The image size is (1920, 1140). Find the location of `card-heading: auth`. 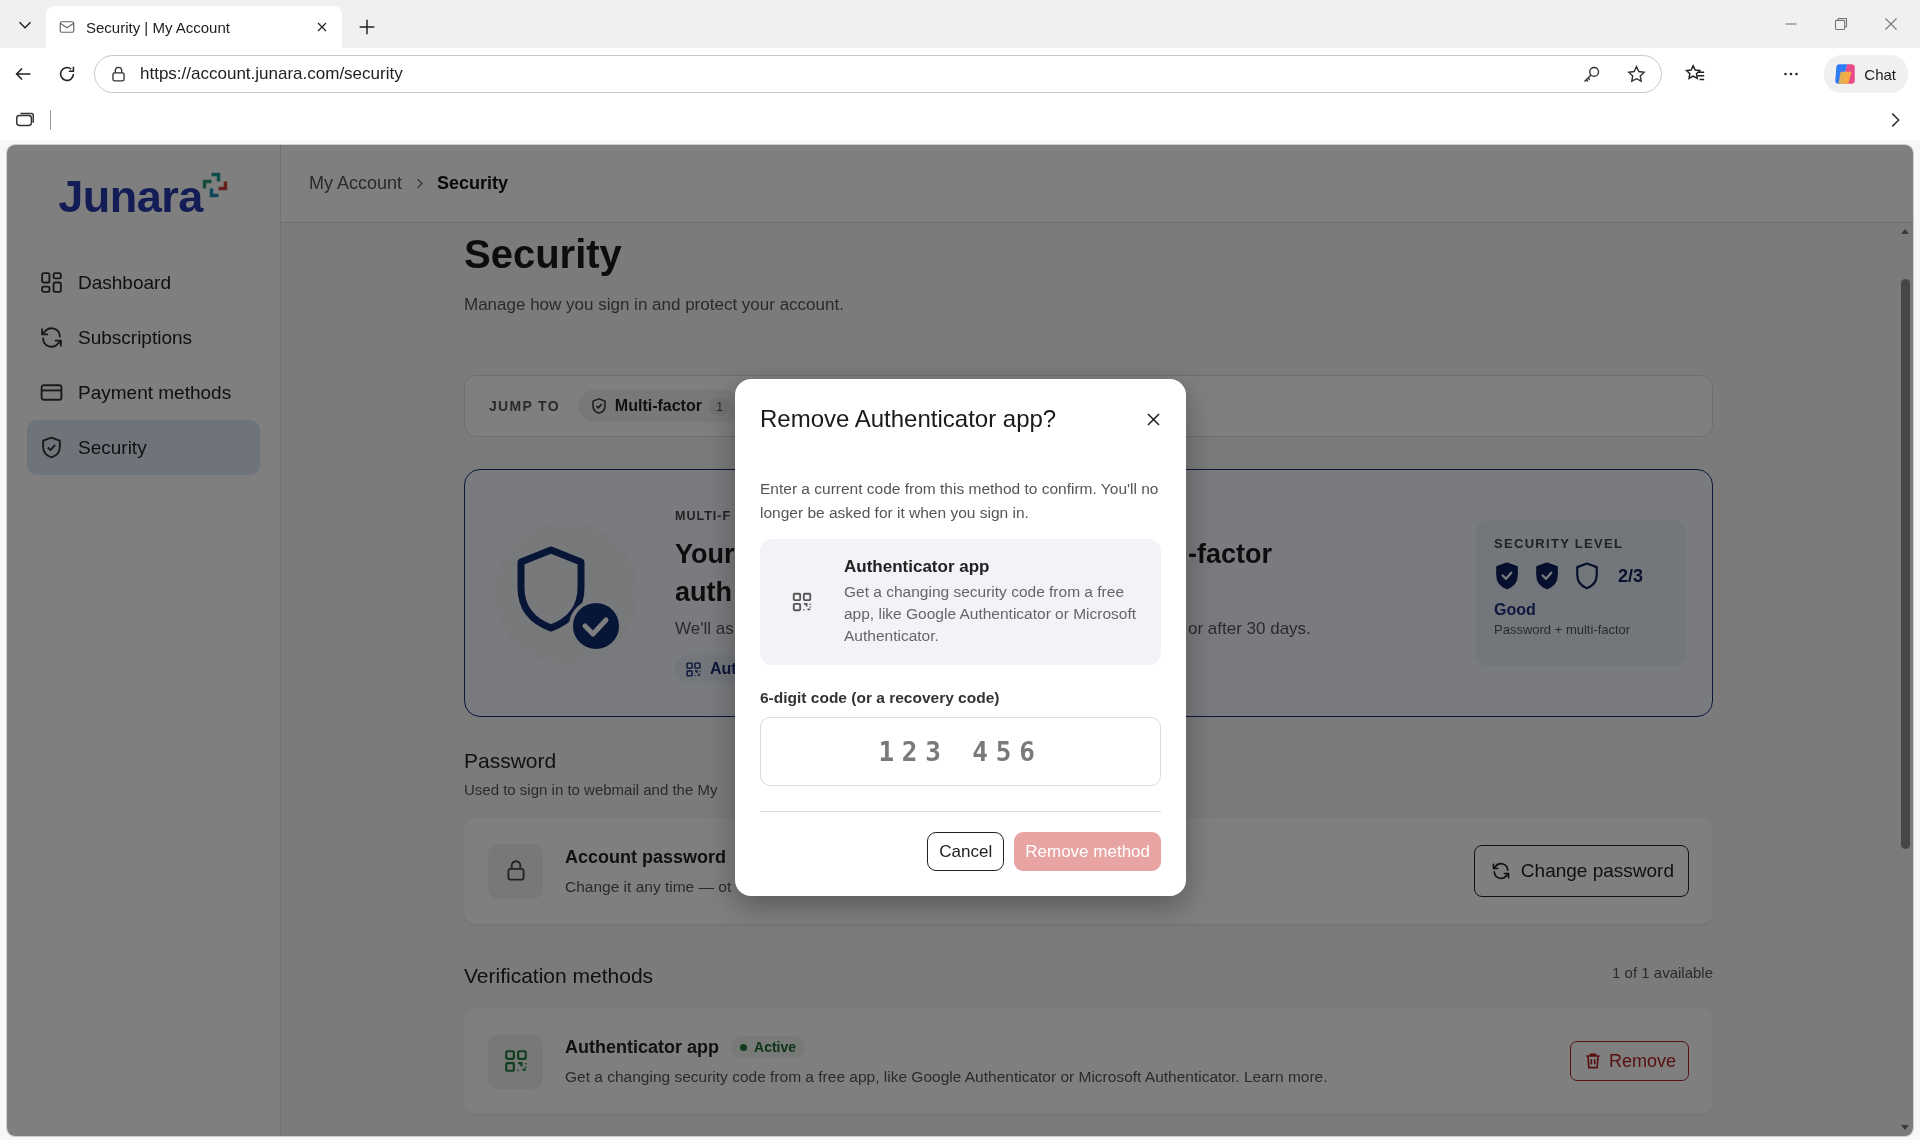

card-heading: auth is located at coordinates (703, 592).